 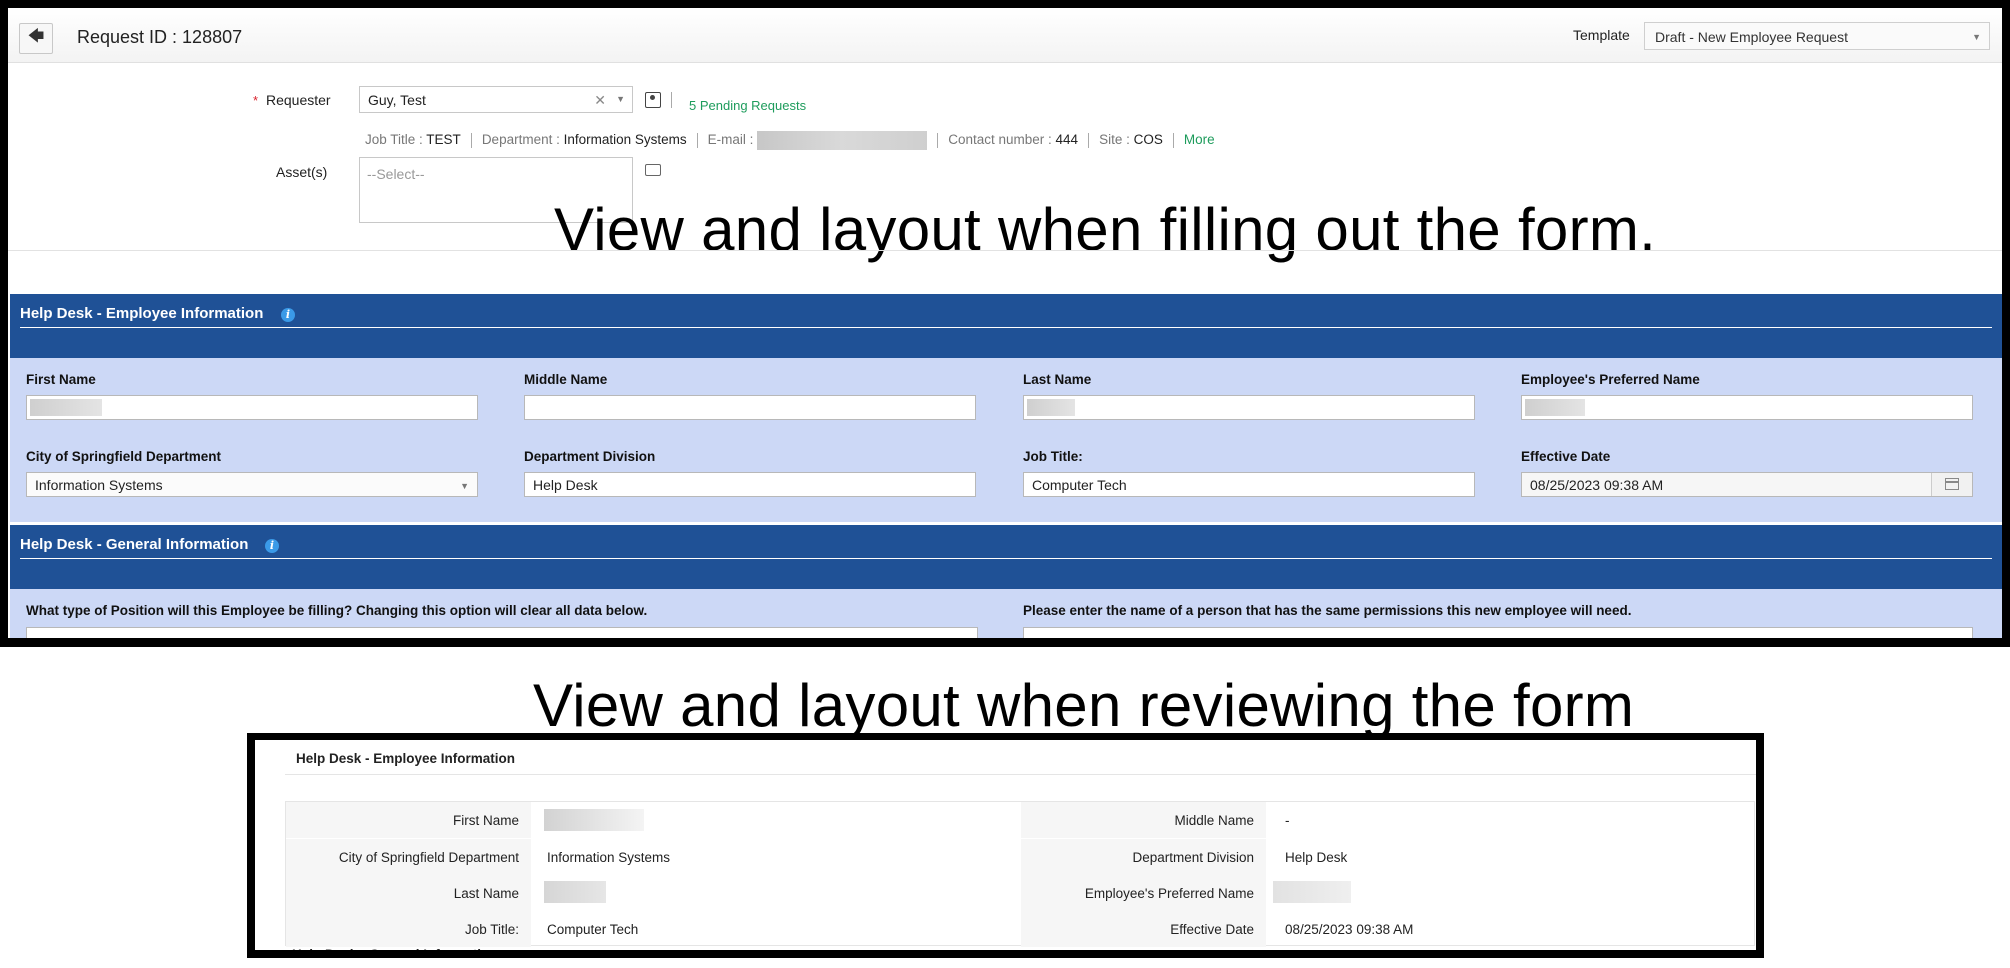 I want to click on employee-info-header: Help Desk - Employee Information i, so click(x=1006, y=326).